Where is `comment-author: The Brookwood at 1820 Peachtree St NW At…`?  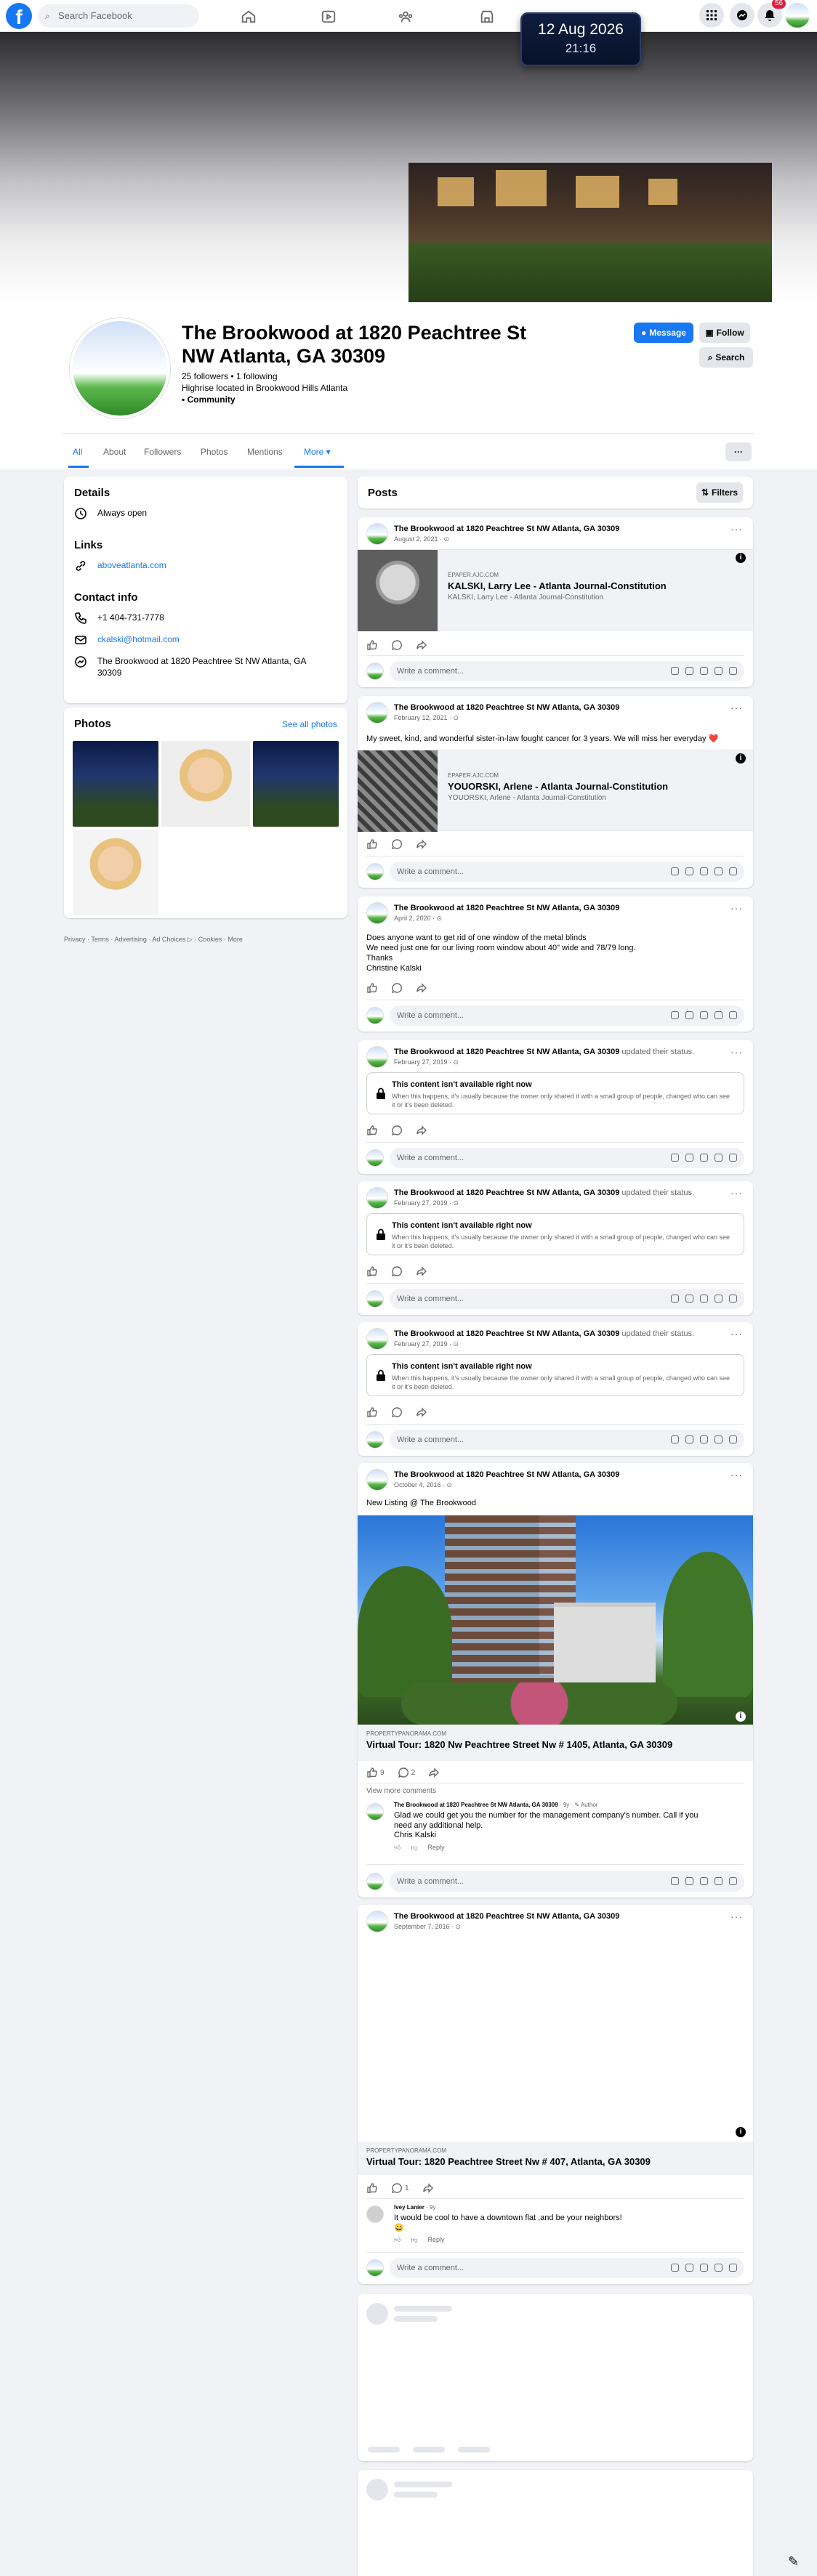 comment-author: The Brookwood at 1820 Peachtree St NW At… is located at coordinates (476, 1805).